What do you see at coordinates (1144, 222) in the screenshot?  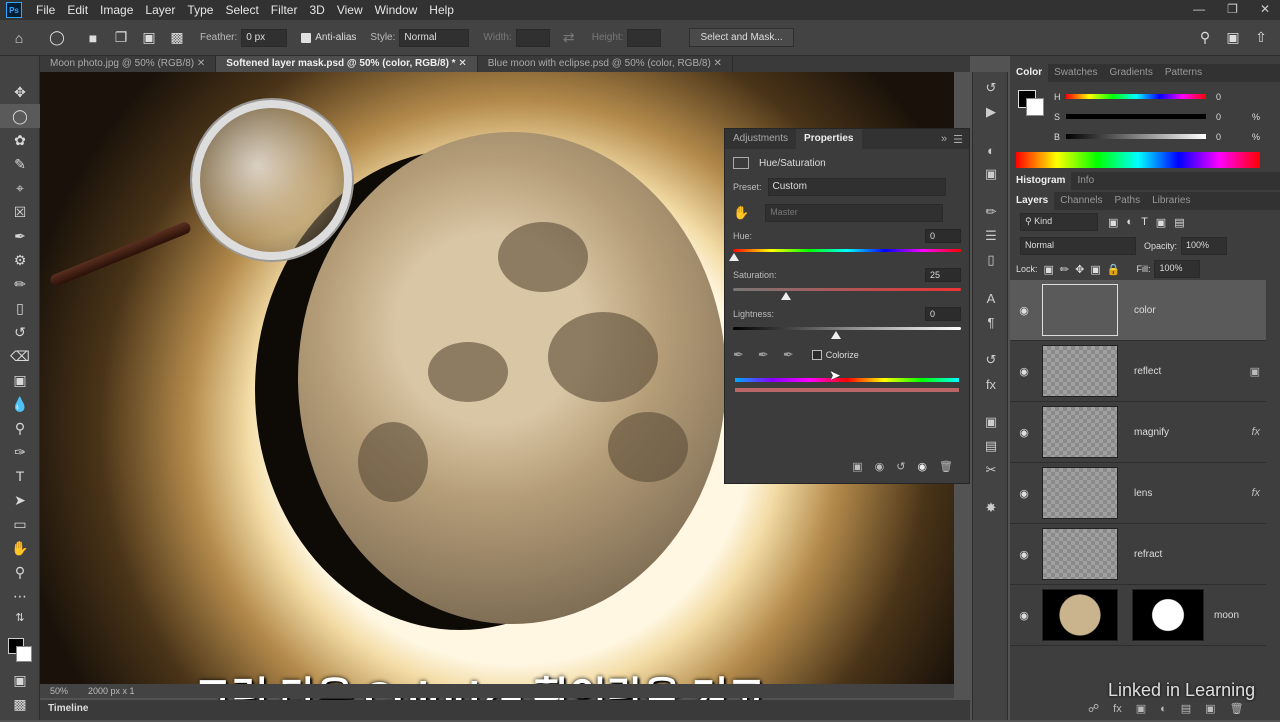 I see `filter-type-icon: T` at bounding box center [1144, 222].